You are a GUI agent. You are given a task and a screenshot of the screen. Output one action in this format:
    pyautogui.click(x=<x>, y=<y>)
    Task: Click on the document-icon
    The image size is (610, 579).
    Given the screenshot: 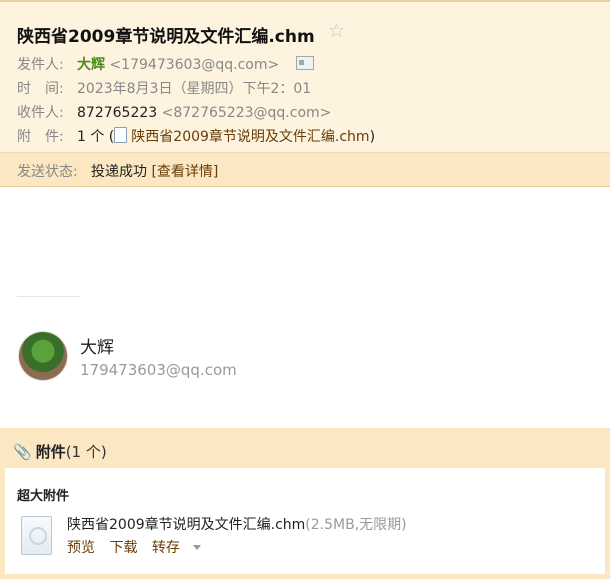 What is the action you would take?
    pyautogui.click(x=121, y=135)
    